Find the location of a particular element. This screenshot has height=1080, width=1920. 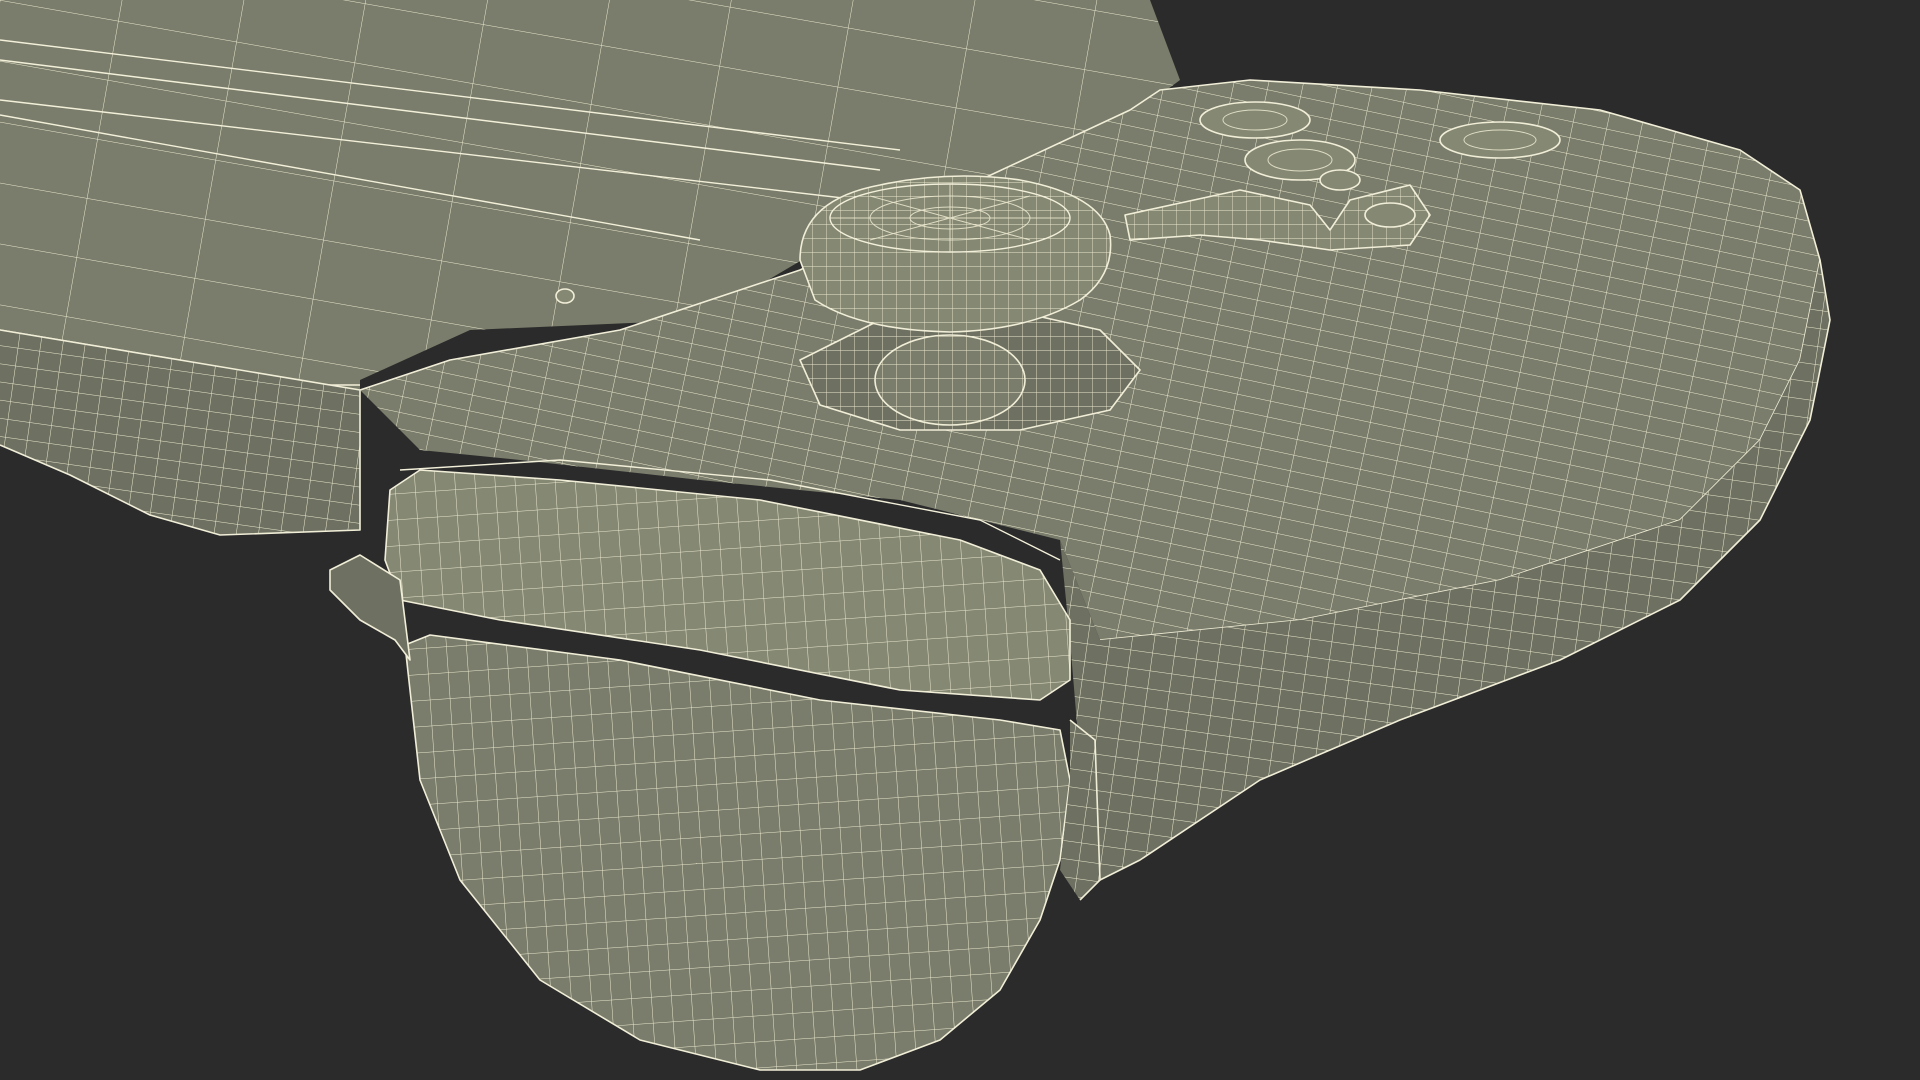

port-bump is located at coordinates (565, 296).